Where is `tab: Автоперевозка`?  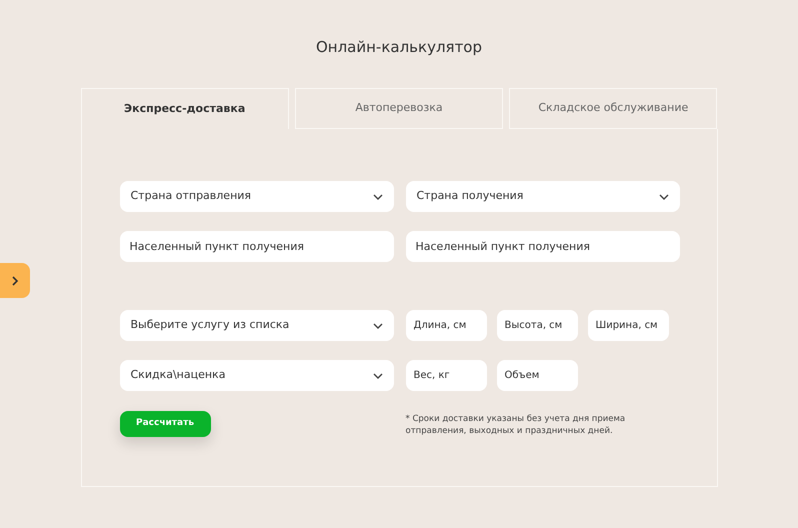 tab: Автоперевозка is located at coordinates (399, 108).